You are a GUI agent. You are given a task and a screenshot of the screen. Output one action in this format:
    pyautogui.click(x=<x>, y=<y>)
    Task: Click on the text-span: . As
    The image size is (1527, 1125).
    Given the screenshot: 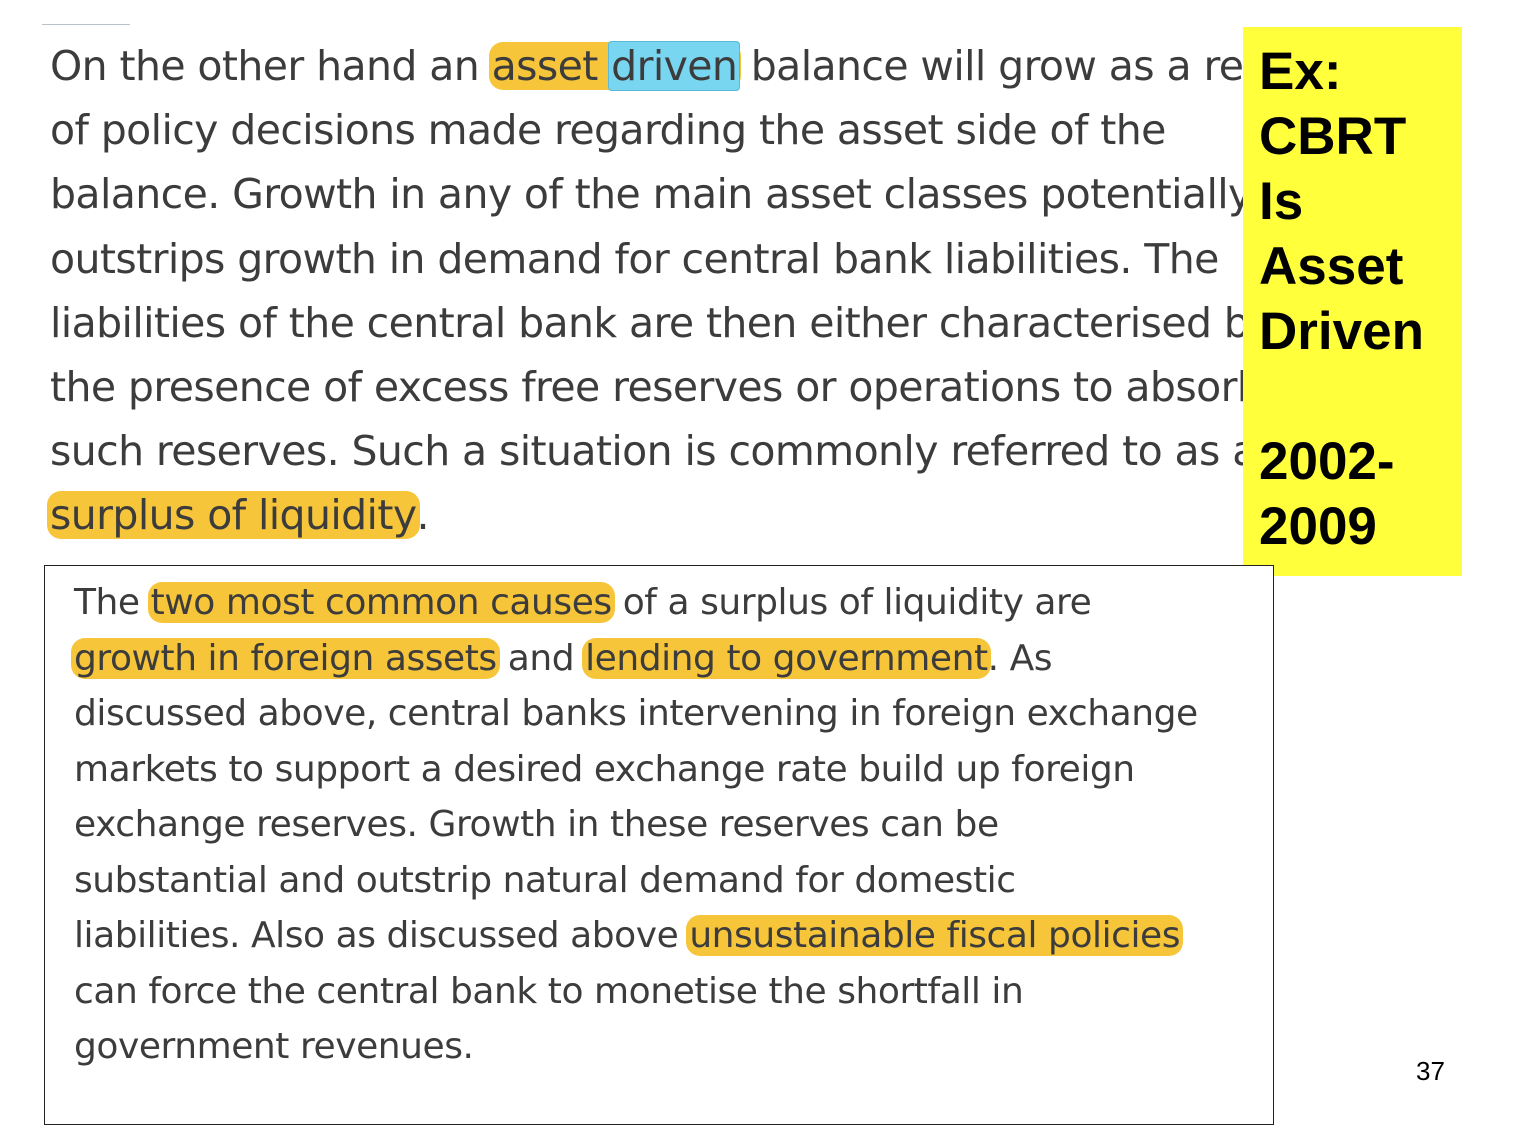 What is the action you would take?
    pyautogui.click(x=1020, y=658)
    